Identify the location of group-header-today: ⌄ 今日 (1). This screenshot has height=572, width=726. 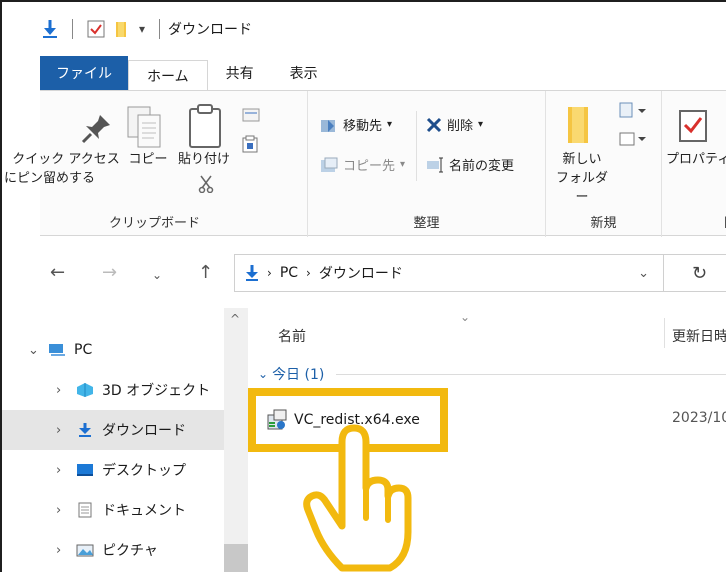
(492, 374).